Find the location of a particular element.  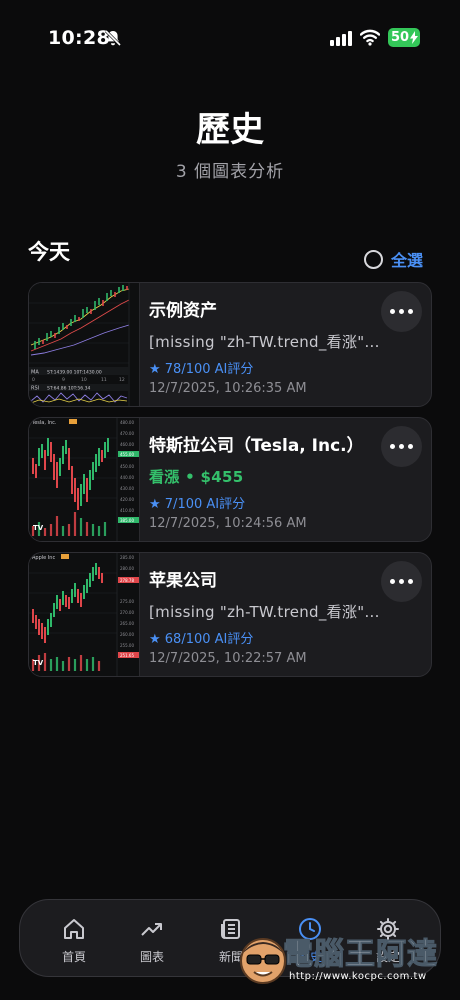

thumb-axis-label: 10 is located at coordinates (84, 380).